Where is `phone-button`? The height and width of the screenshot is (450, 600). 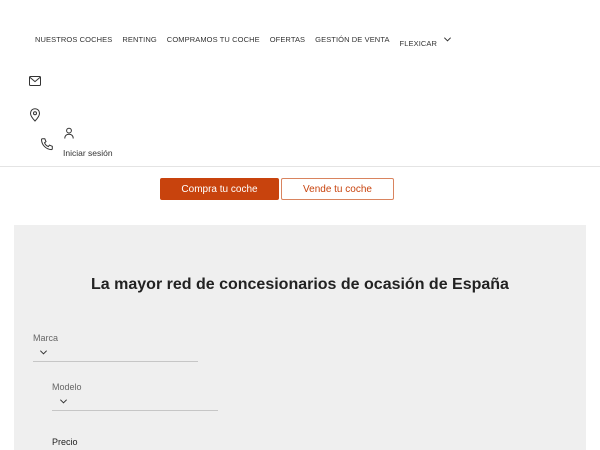 phone-button is located at coordinates (47, 144).